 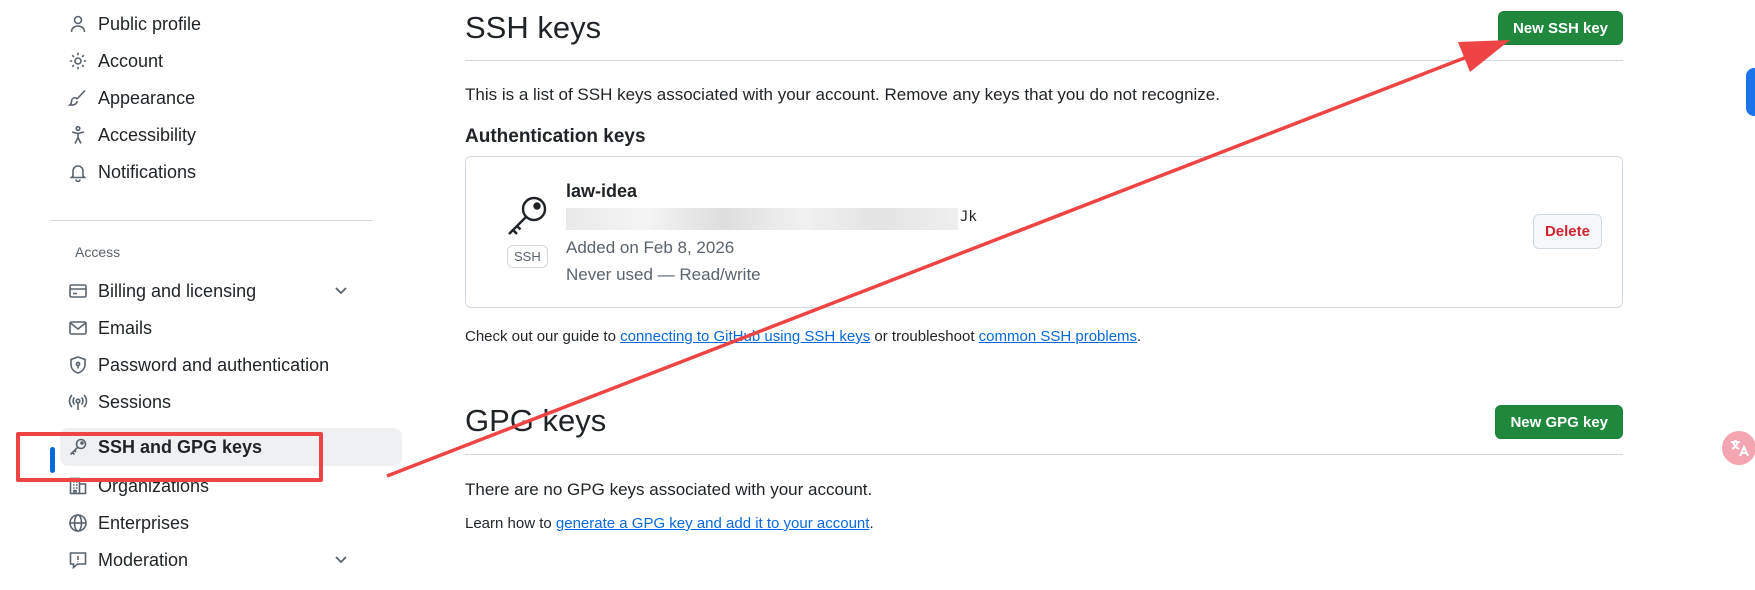 I want to click on side-panel-tab, so click(x=1750, y=92).